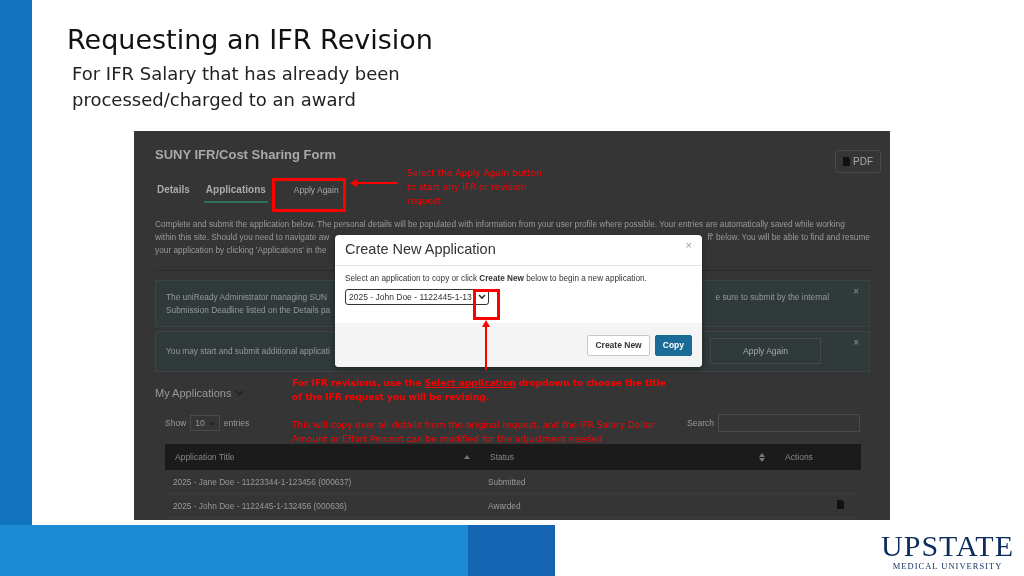 This screenshot has height=576, width=1024. What do you see at coordinates (260, 505) in the screenshot?
I see `table-cell-text: 2025 - John Doe - 1122445-1-132456 (000636)` at bounding box center [260, 505].